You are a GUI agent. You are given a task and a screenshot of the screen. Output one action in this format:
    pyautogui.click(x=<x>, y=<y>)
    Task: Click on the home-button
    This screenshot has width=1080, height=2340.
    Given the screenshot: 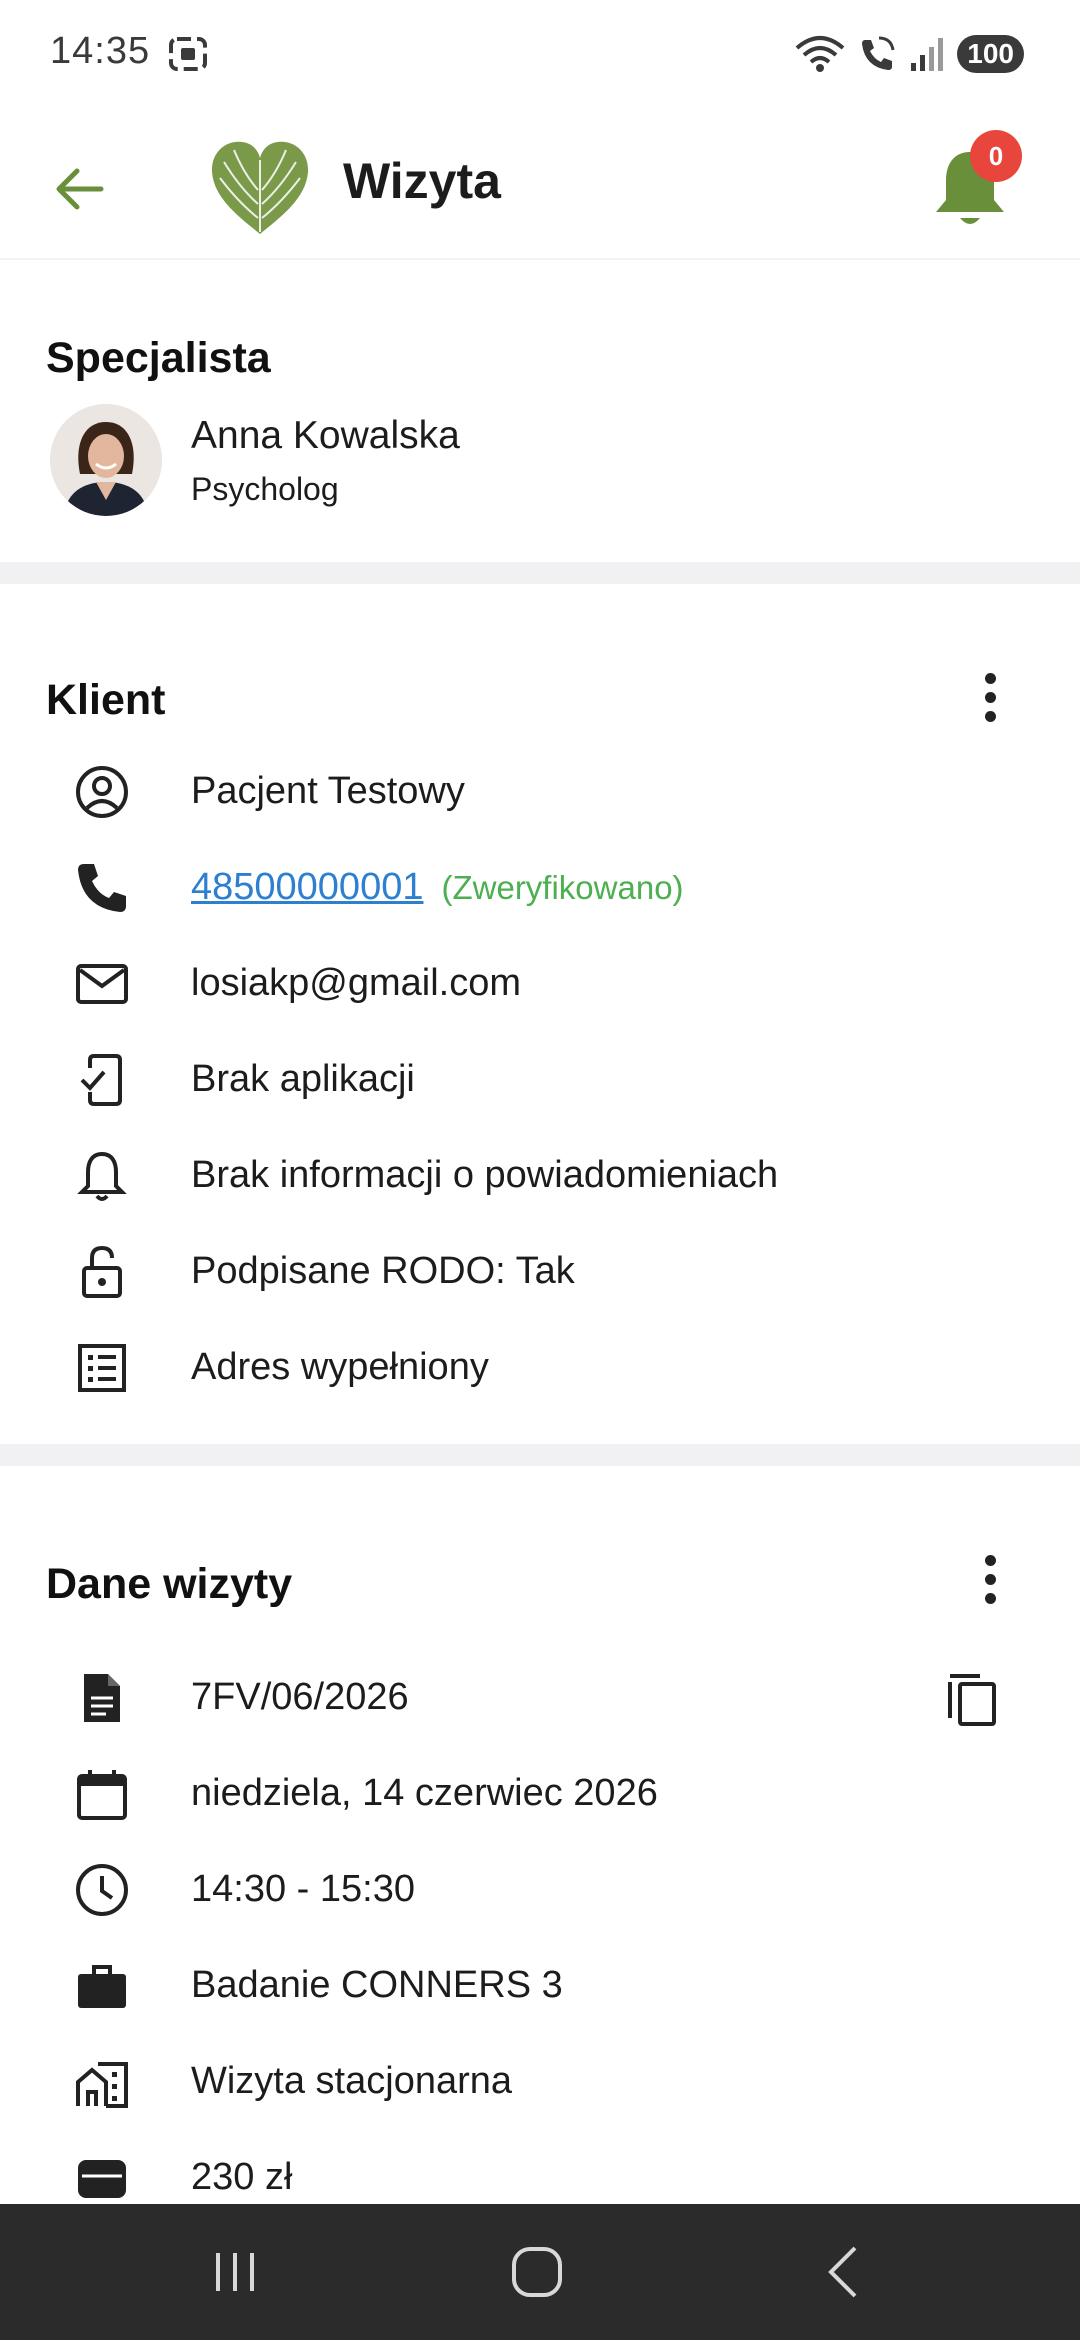 What is the action you would take?
    pyautogui.click(x=537, y=2272)
    